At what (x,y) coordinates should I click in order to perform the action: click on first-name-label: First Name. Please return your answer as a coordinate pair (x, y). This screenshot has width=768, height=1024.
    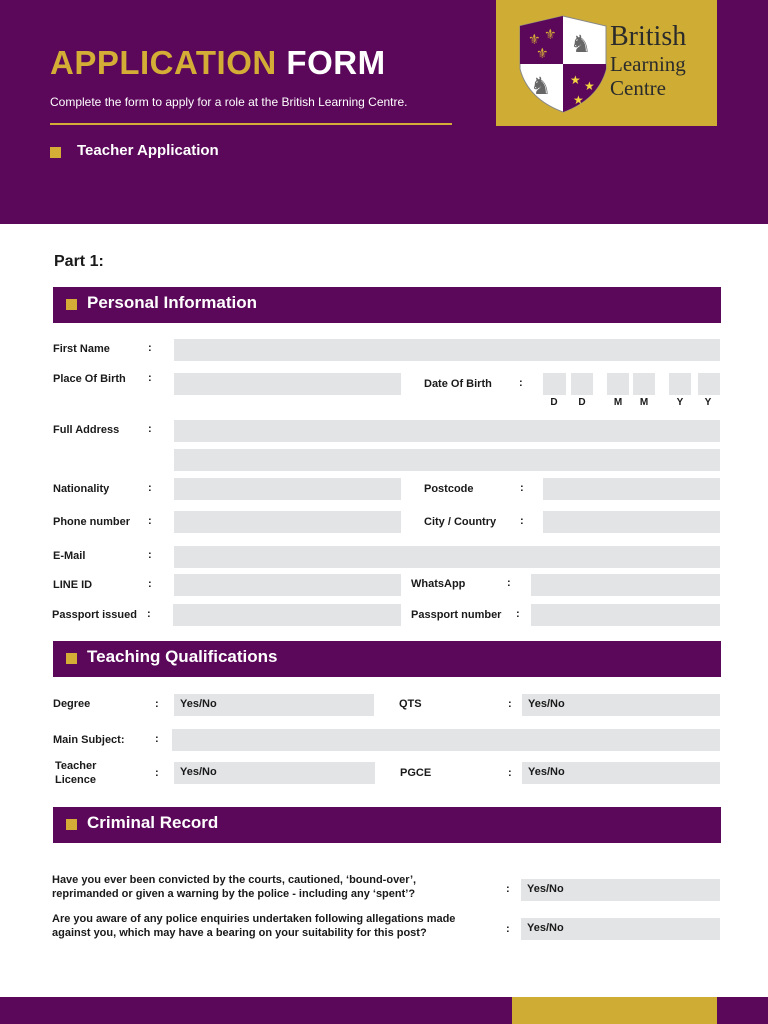
    Looking at the image, I should click on (81, 349).